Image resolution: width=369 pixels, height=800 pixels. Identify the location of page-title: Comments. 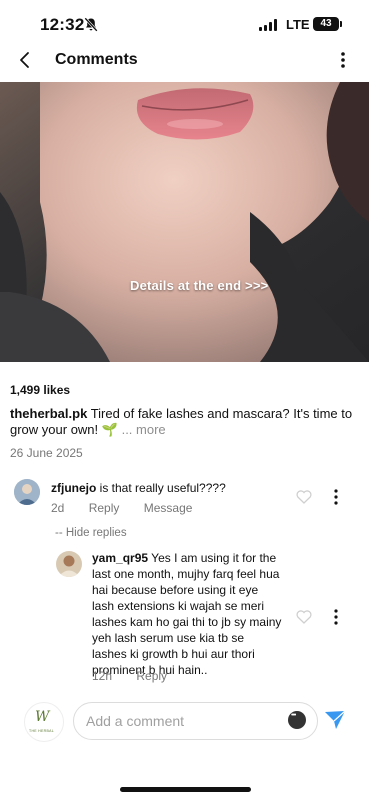
(96, 59).